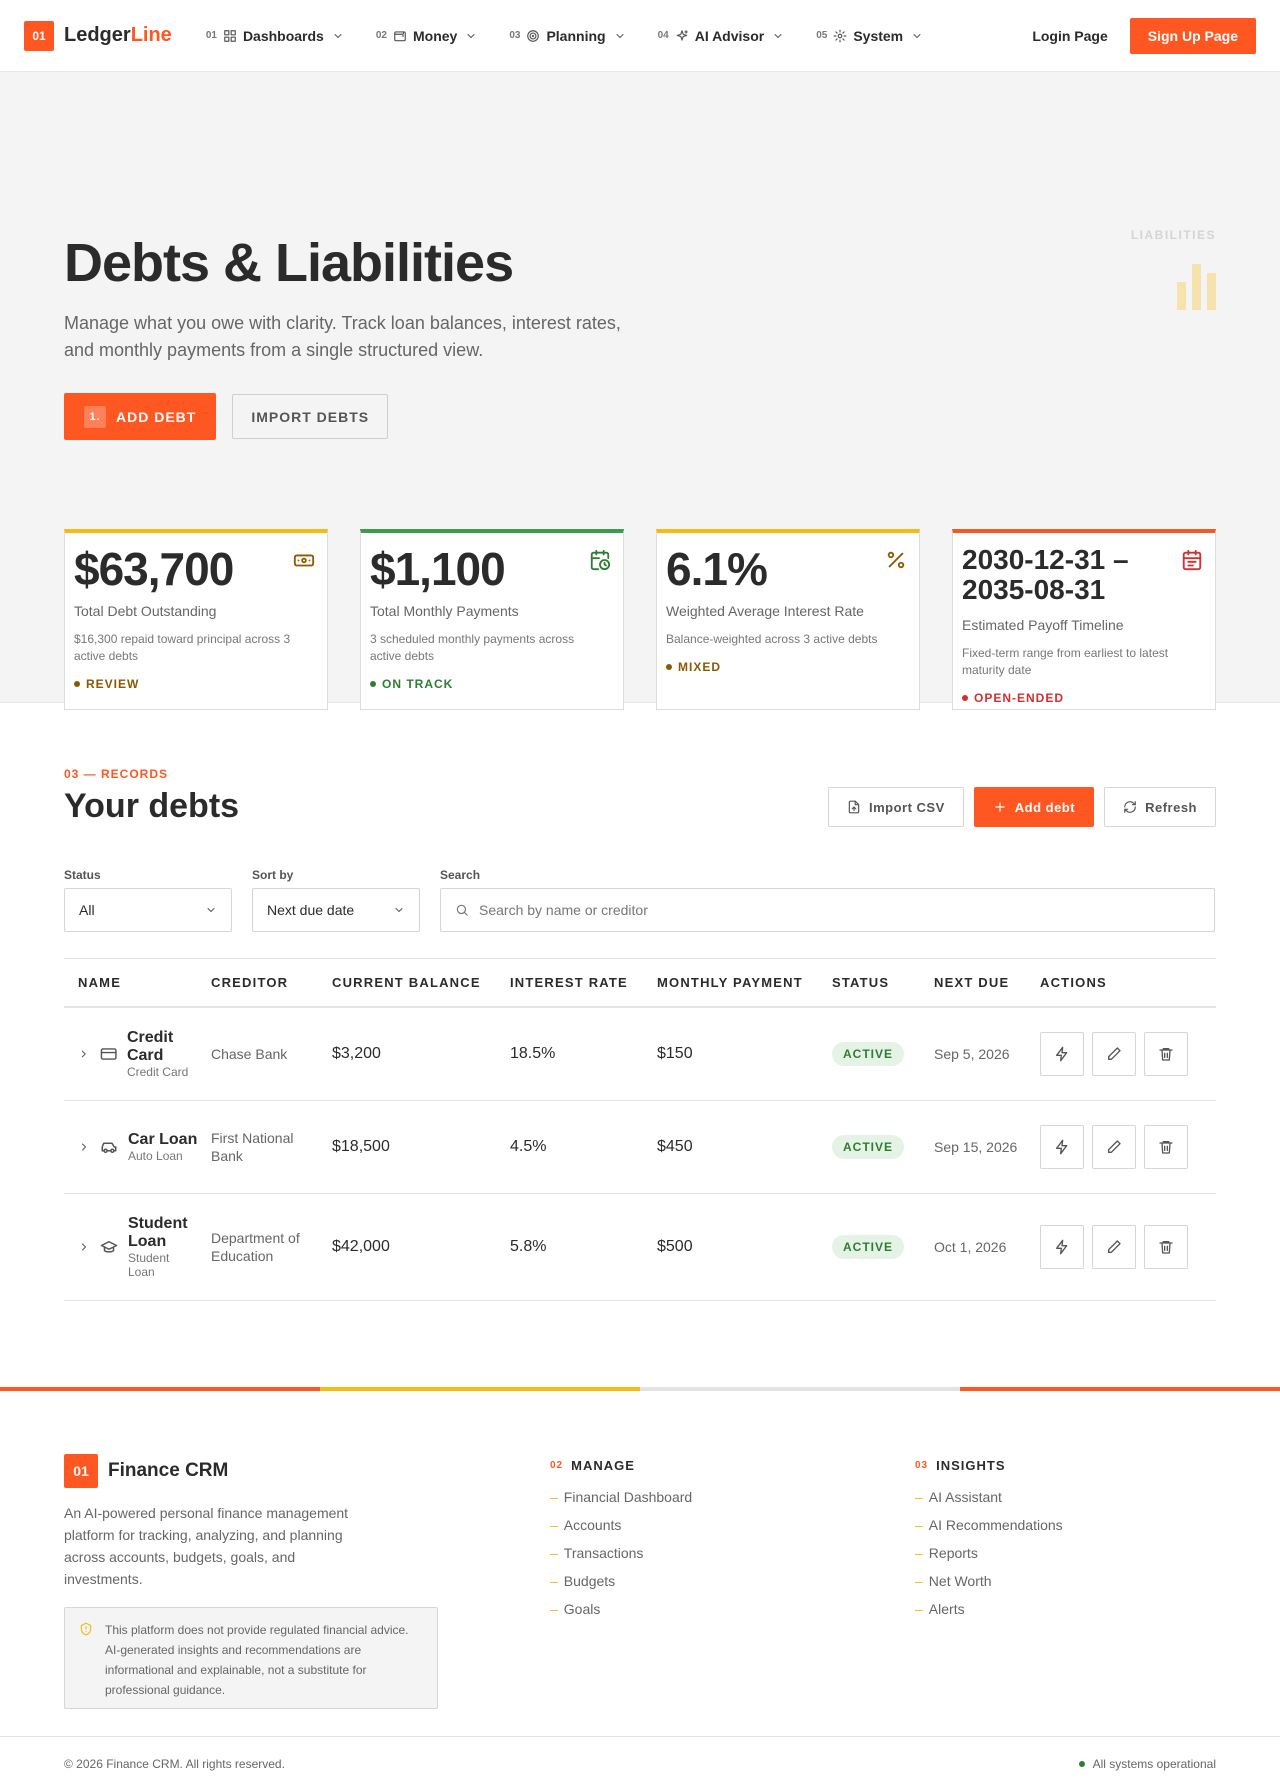 This screenshot has width=1280, height=1786. I want to click on plus-icon, so click(1000, 807).